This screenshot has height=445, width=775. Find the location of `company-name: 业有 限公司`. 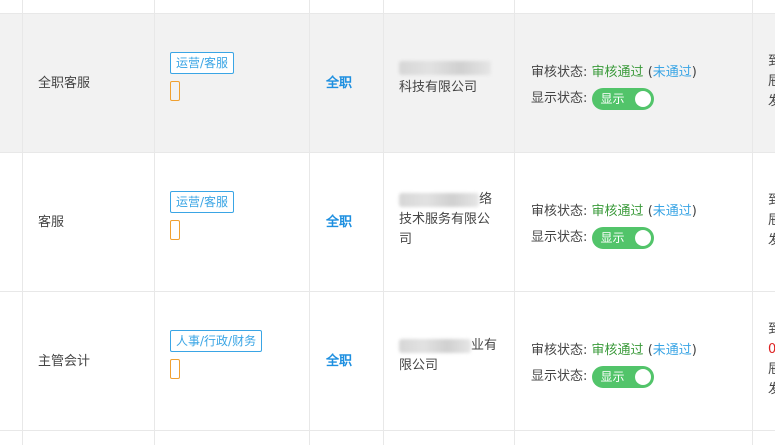

company-name: 业有 限公司 is located at coordinates (448, 356).